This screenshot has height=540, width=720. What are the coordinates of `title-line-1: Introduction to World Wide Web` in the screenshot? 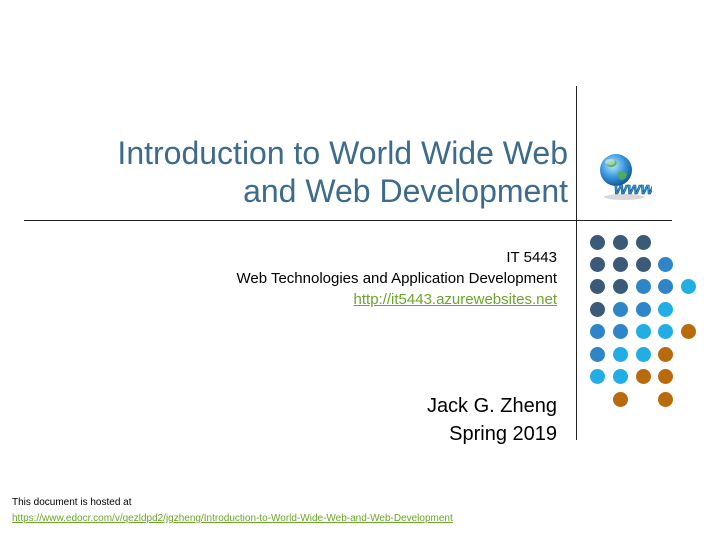 It's located at (342, 153).